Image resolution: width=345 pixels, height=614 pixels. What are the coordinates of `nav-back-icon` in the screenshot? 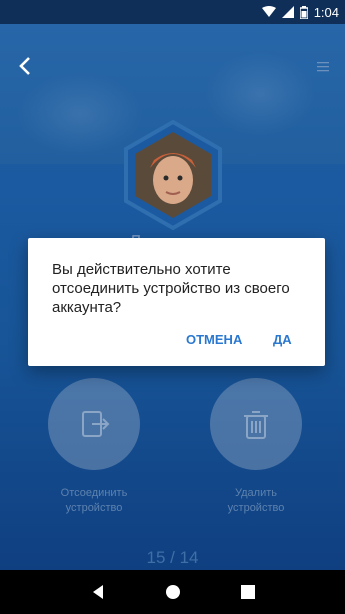 It's located at (97, 592).